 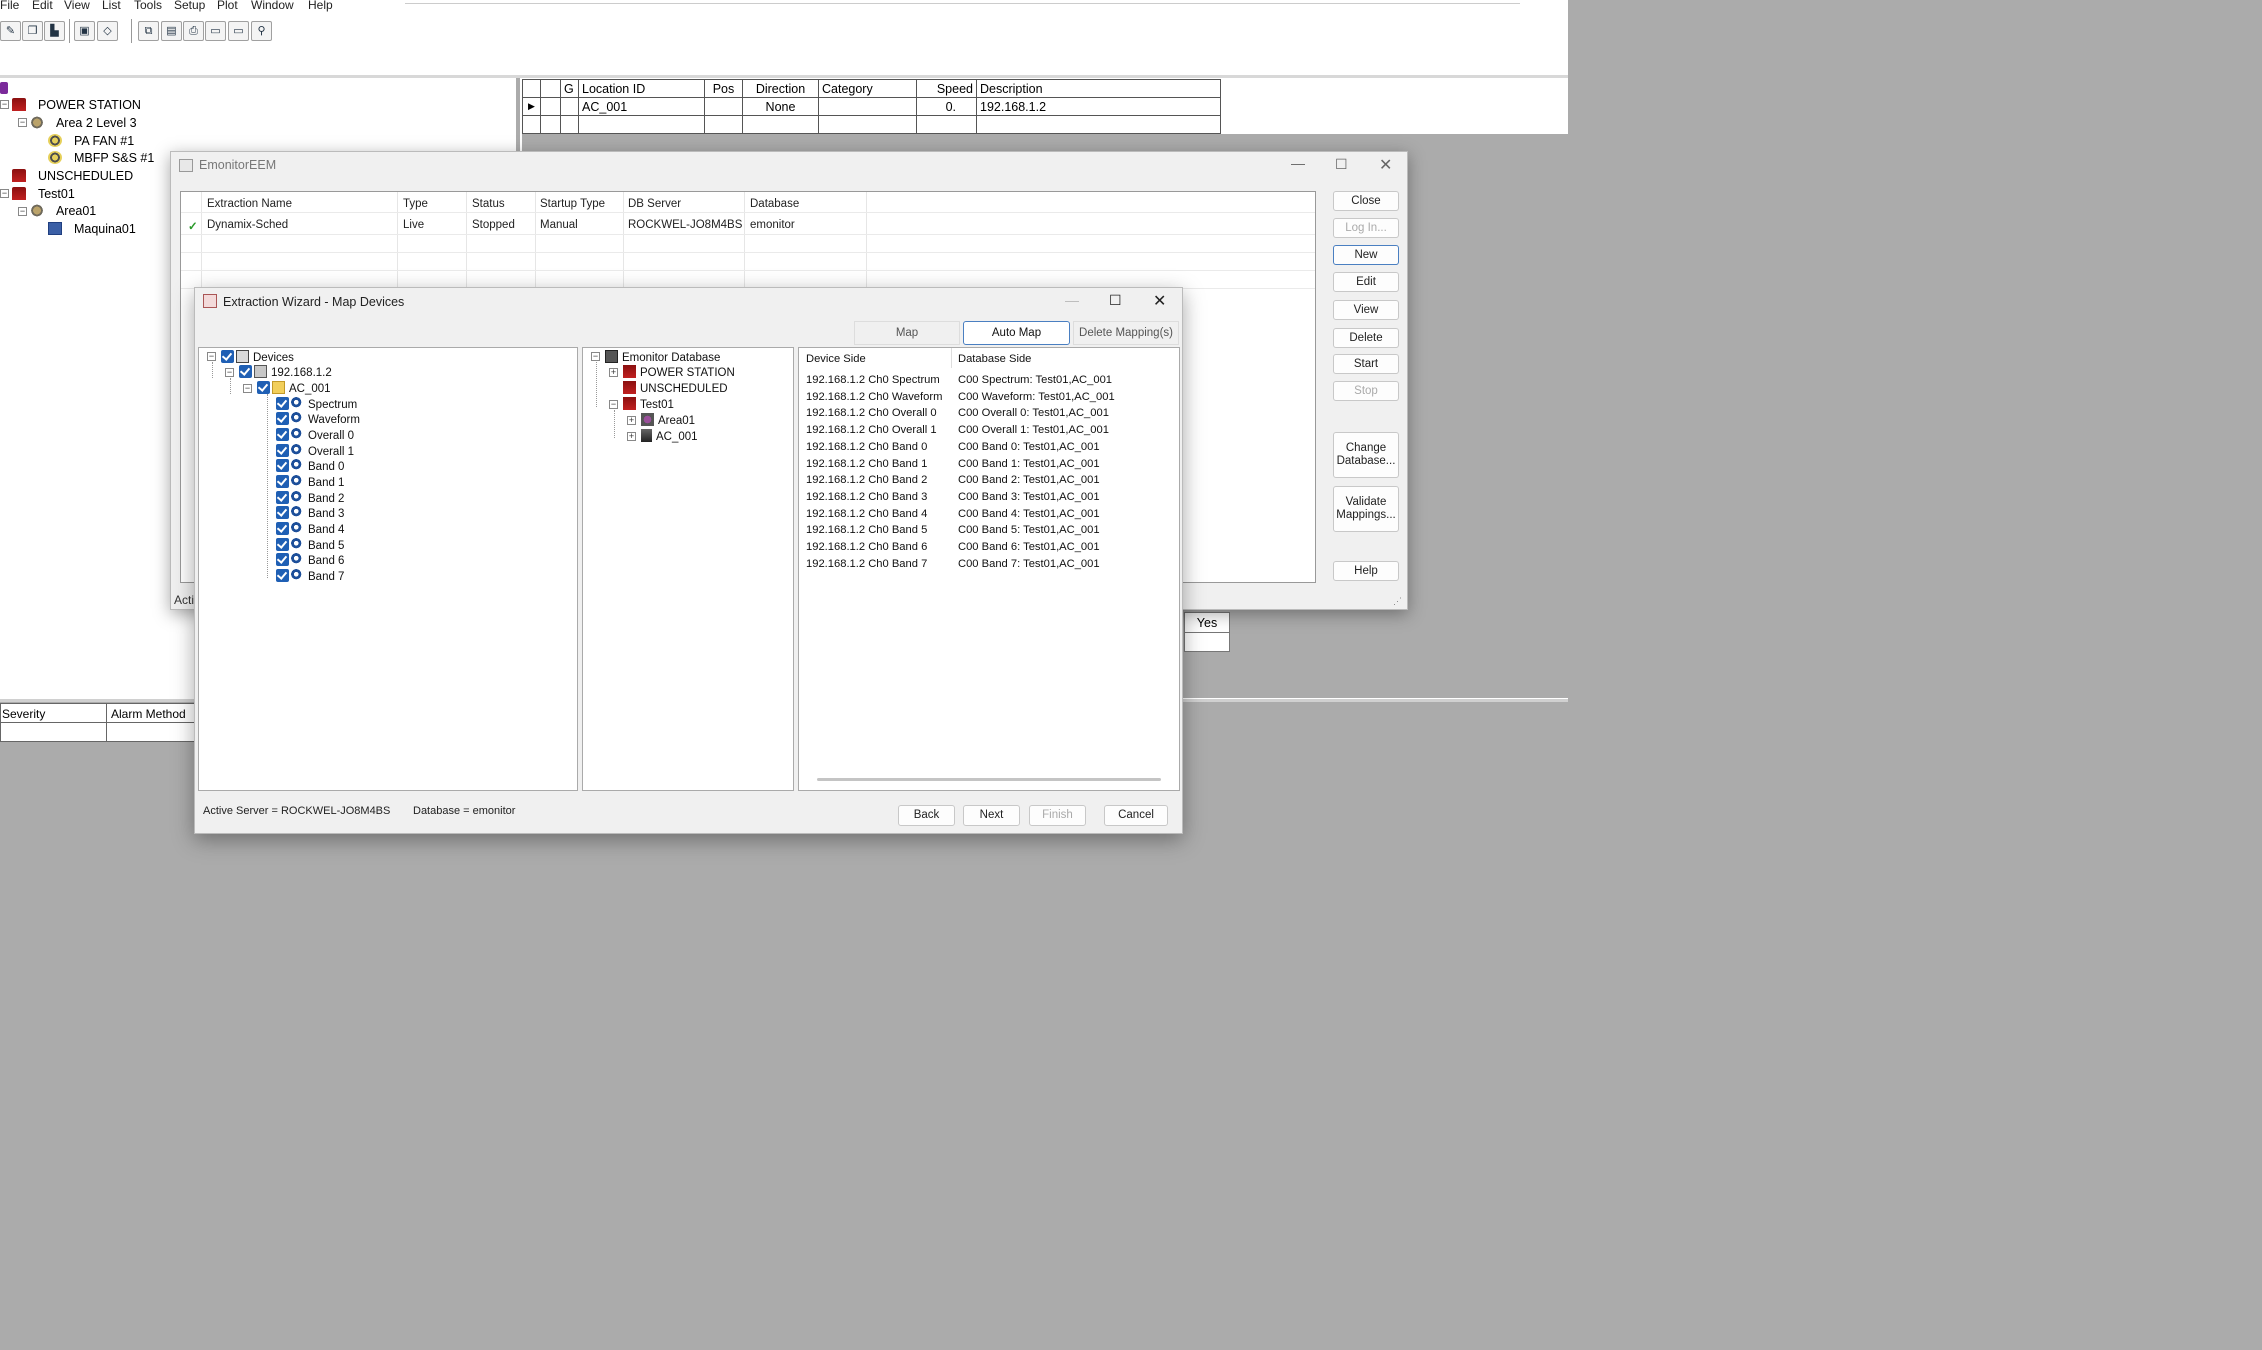 What do you see at coordinates (1366, 201) in the screenshot?
I see `close-button: Close` at bounding box center [1366, 201].